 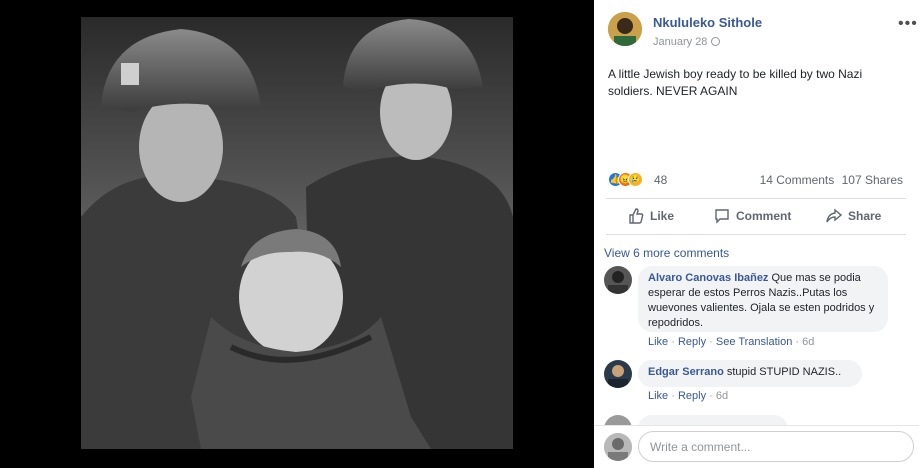 I want to click on post-header: Nkululeko Sithole January 28 •••, so click(x=762, y=32).